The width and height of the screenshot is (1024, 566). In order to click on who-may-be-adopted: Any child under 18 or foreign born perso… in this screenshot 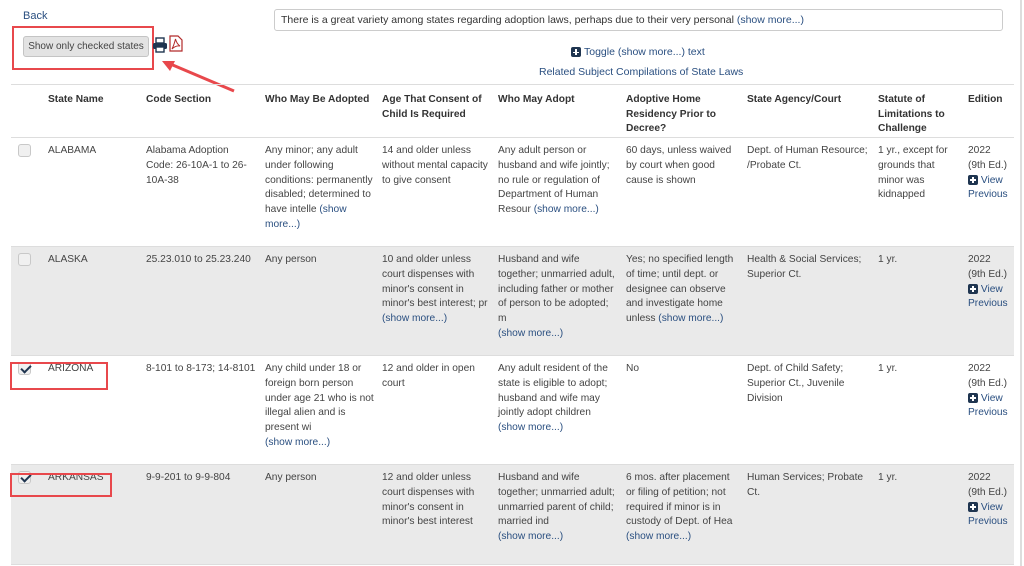, I will do `click(319, 398)`.